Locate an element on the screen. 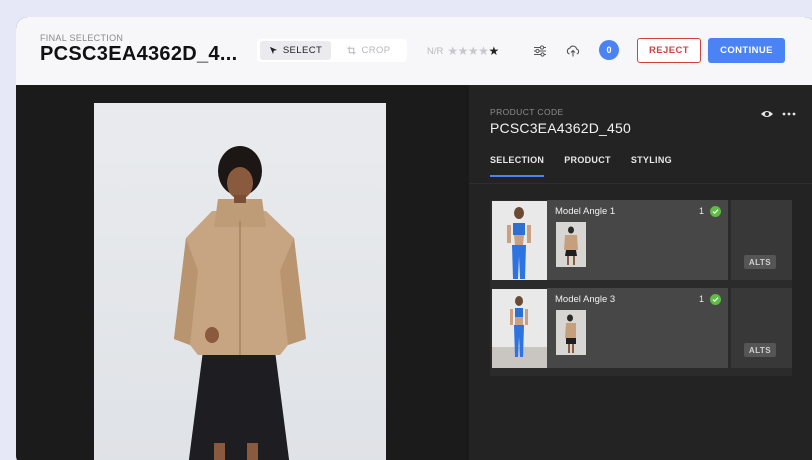  tab-product: PRODUCT is located at coordinates (587, 166).